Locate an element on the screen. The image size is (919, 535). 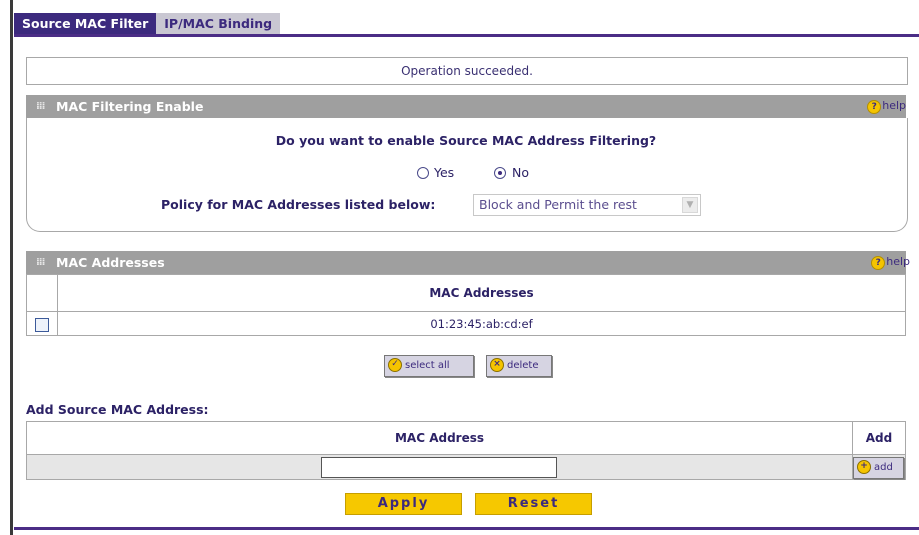
mac-addresses-table: MAC Addresses 01:23:45:ab:cd:ef is located at coordinates (466, 305).